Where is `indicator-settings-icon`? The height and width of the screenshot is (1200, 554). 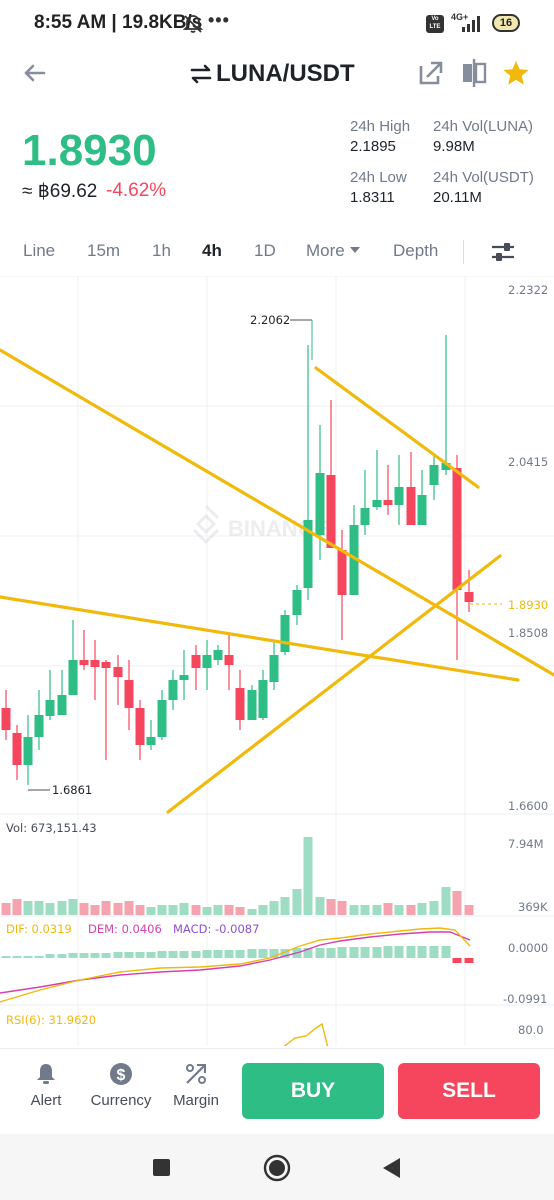 indicator-settings-icon is located at coordinates (503, 252).